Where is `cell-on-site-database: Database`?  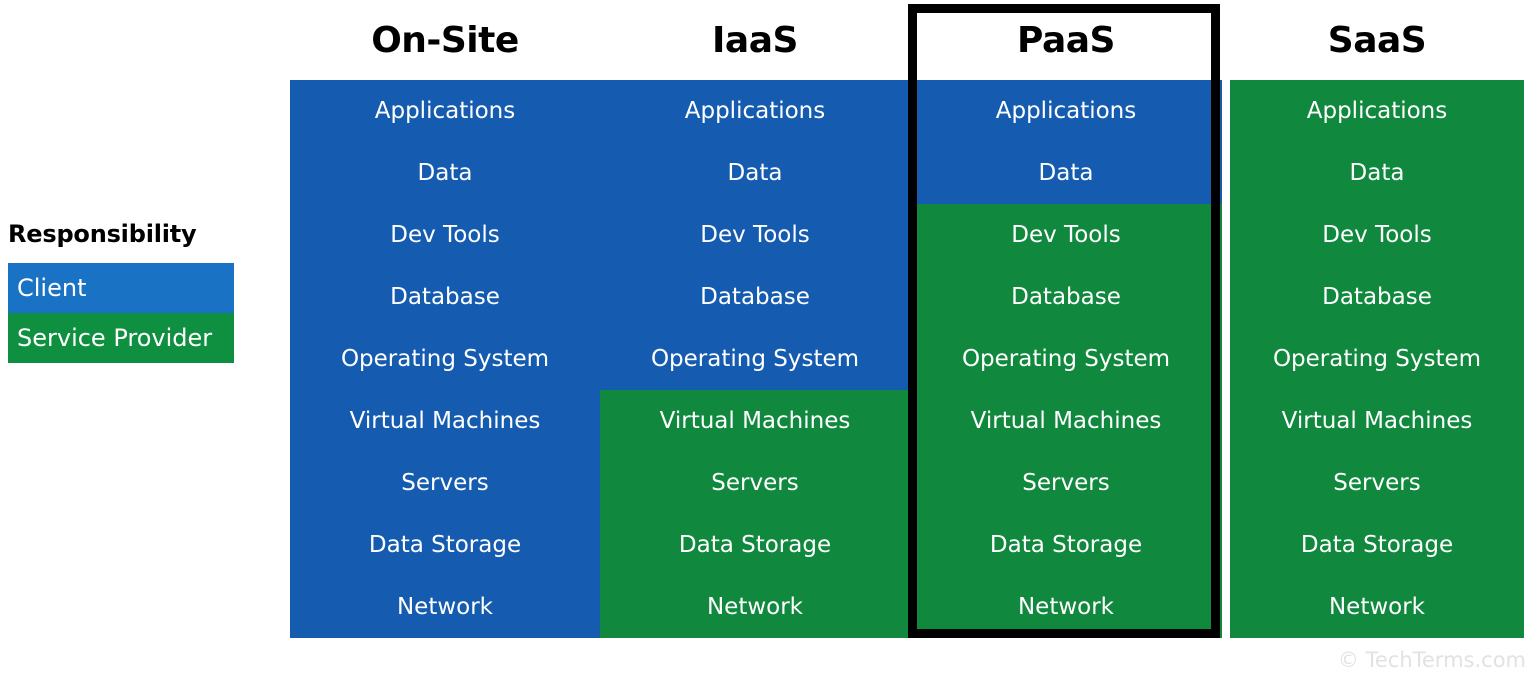
cell-on-site-database: Database is located at coordinates (445, 297).